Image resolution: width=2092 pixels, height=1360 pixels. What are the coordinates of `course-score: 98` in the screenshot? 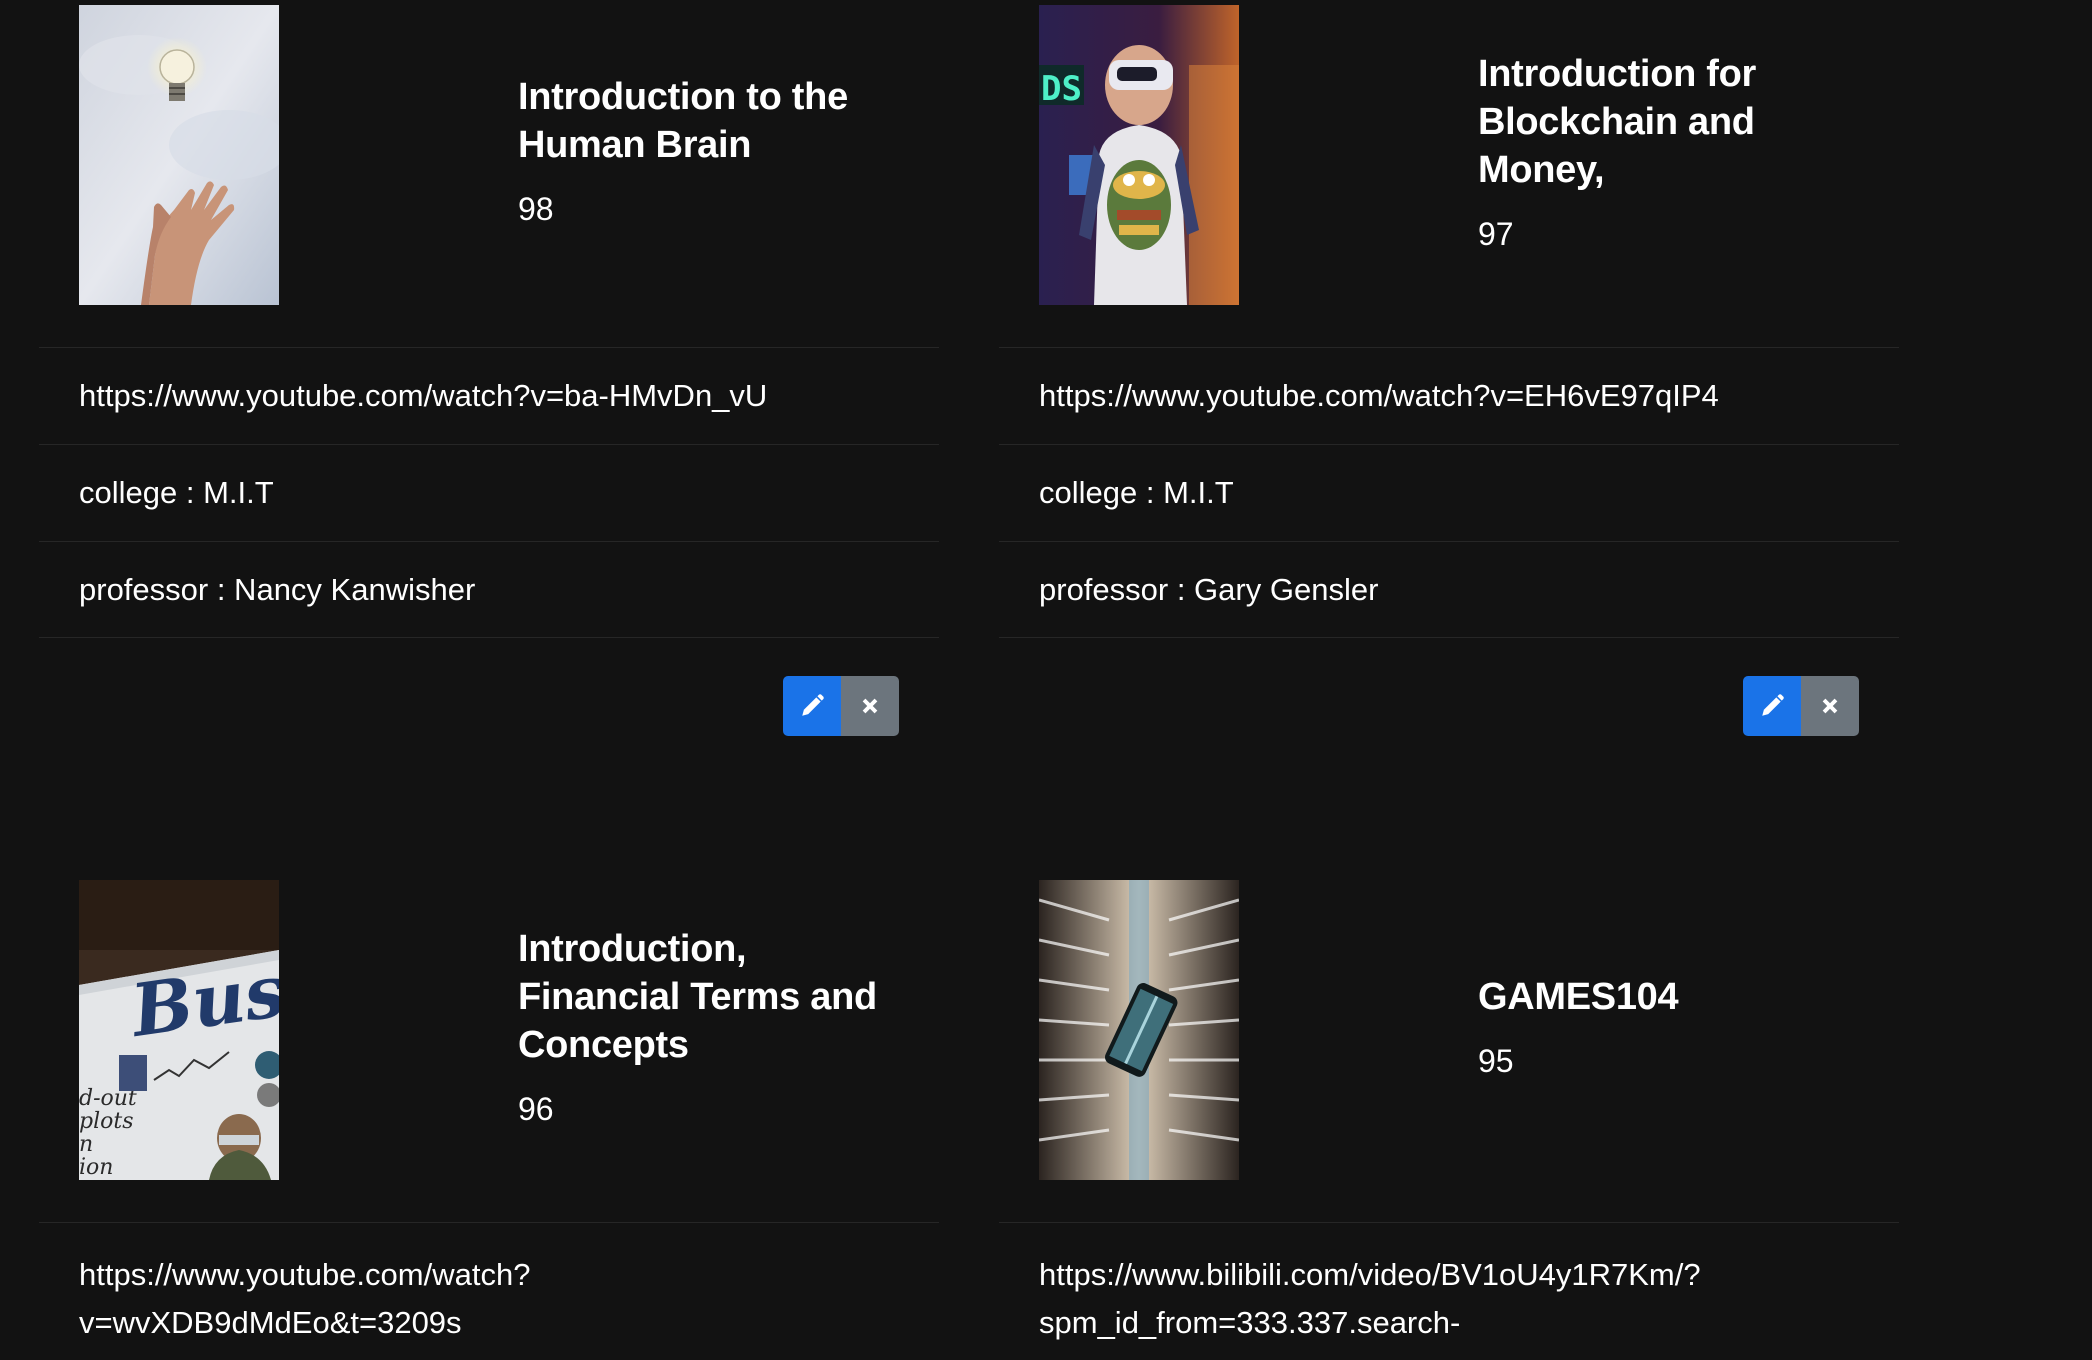 It's located at (536, 209).